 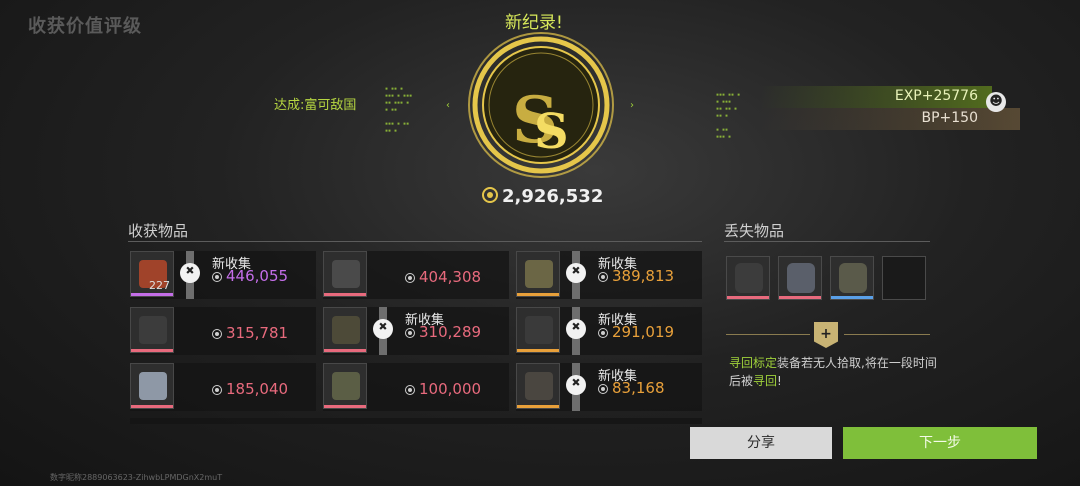 I want to click on item-value: 389,813, so click(x=636, y=276).